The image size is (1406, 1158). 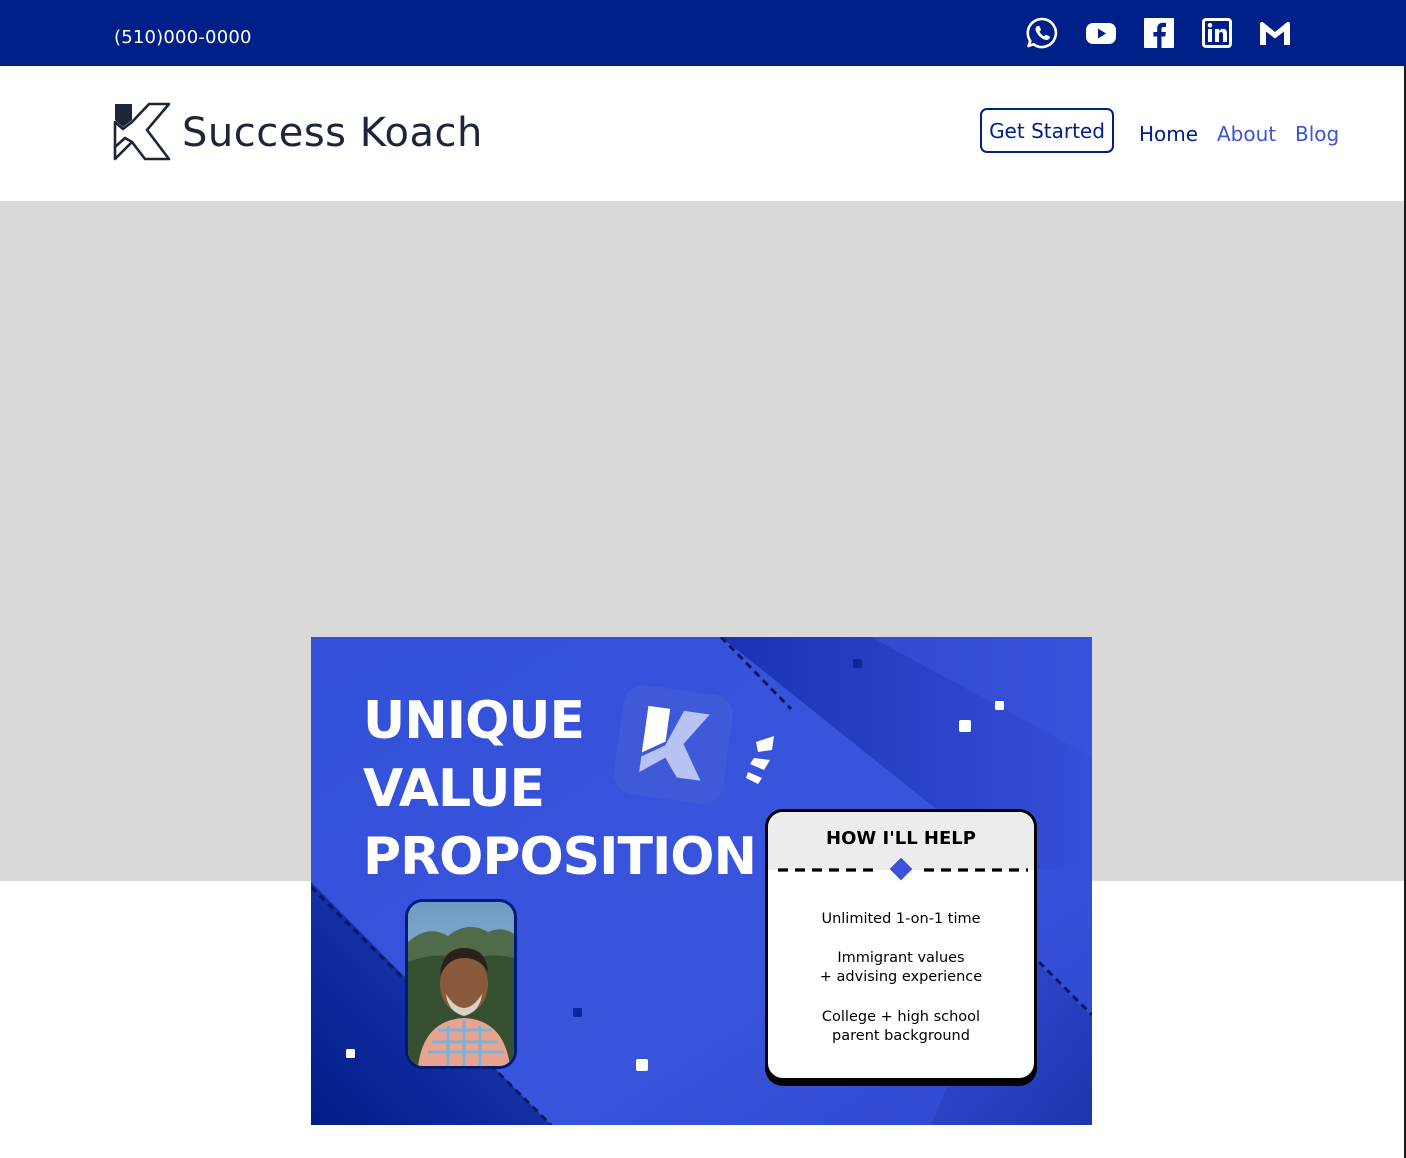 I want to click on gmail-icon, so click(x=1275, y=33).